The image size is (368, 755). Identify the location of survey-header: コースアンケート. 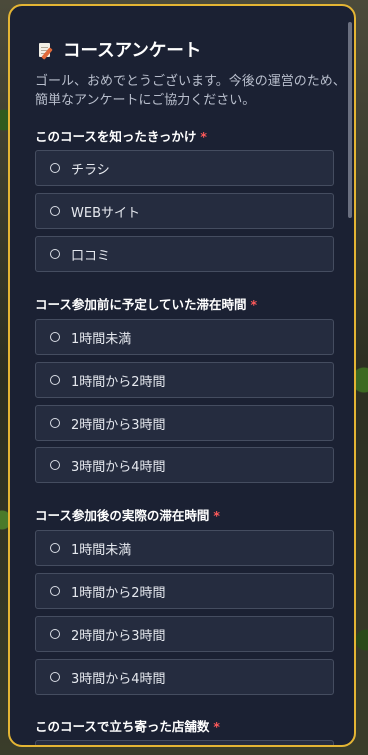
(119, 49).